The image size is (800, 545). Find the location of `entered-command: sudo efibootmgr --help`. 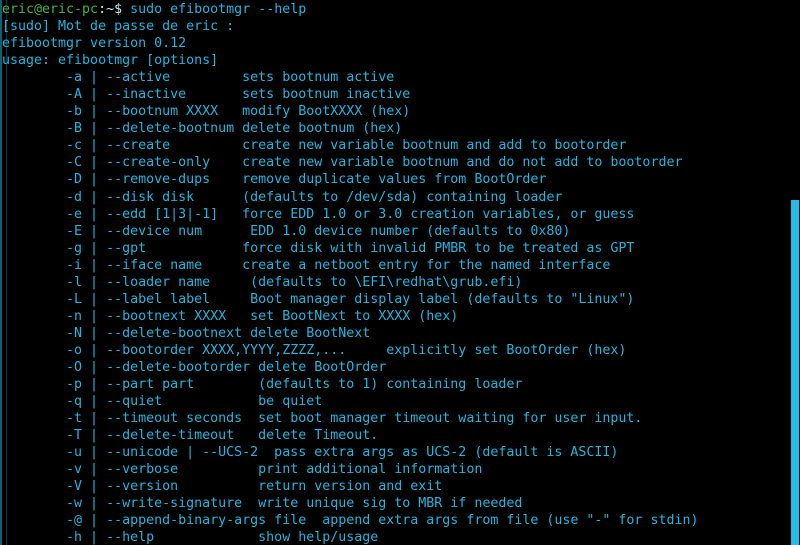

entered-command: sudo efibootmgr --help is located at coordinates (214, 9).